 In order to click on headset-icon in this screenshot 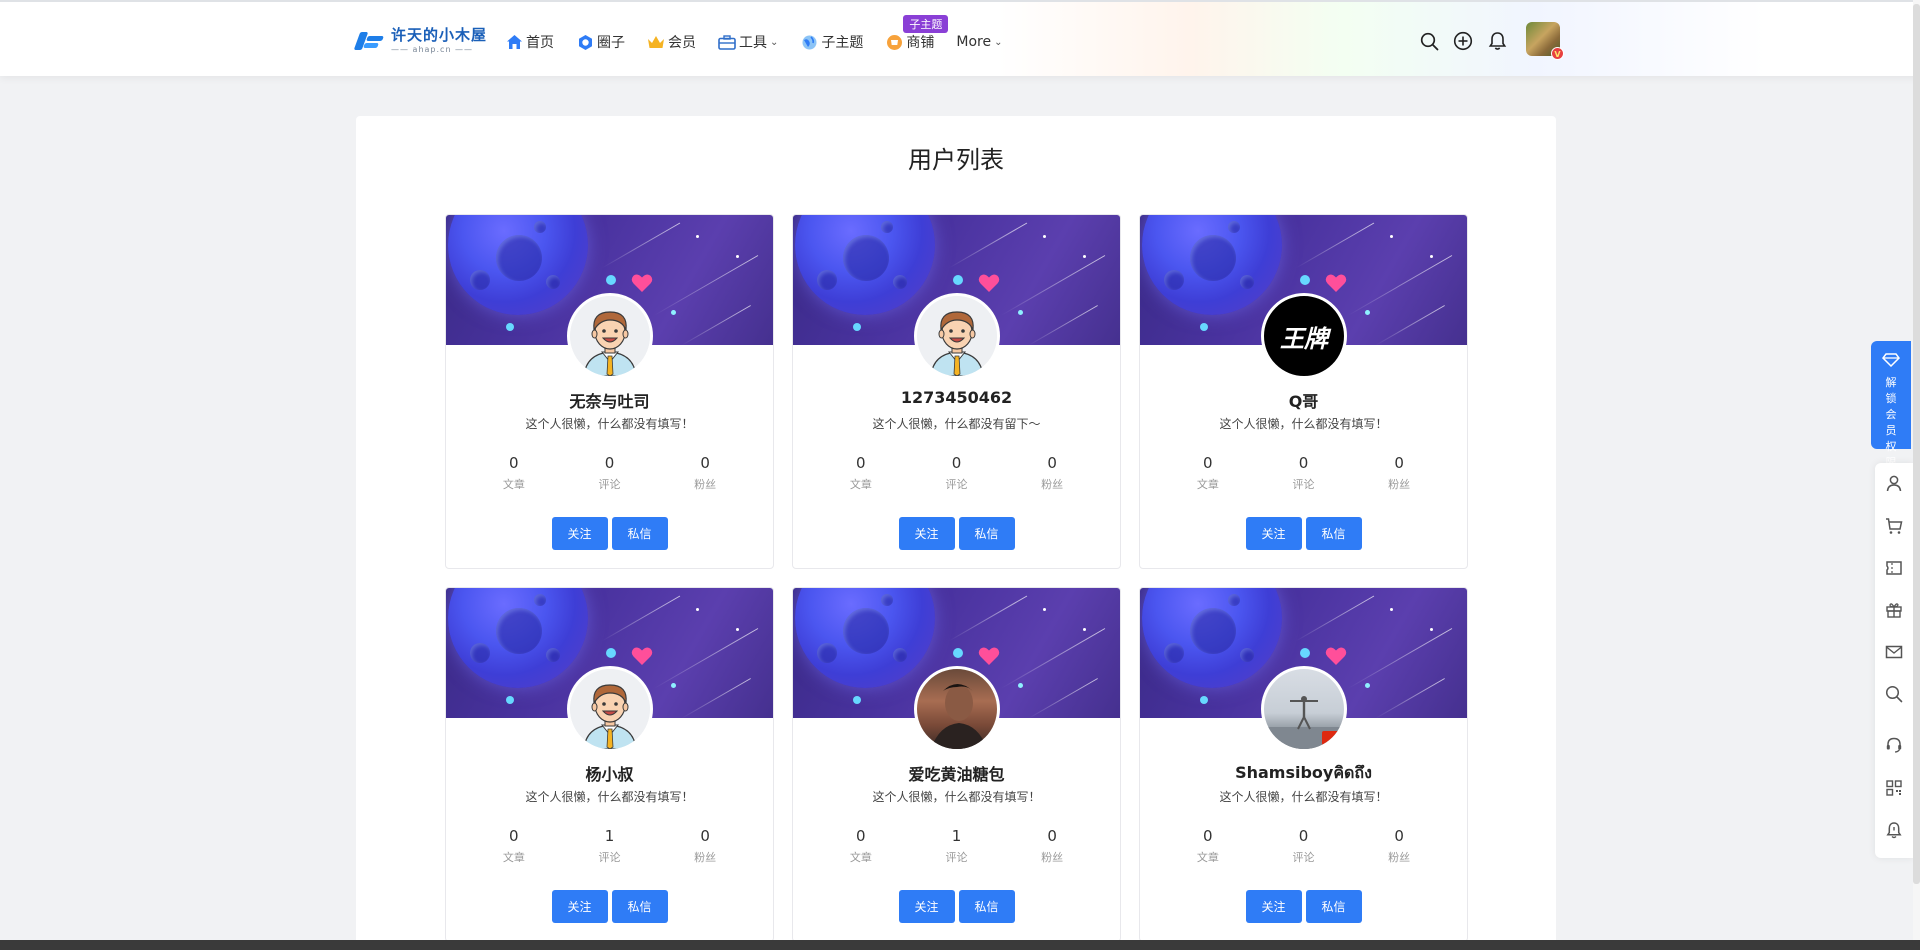, I will do `click(1894, 745)`.